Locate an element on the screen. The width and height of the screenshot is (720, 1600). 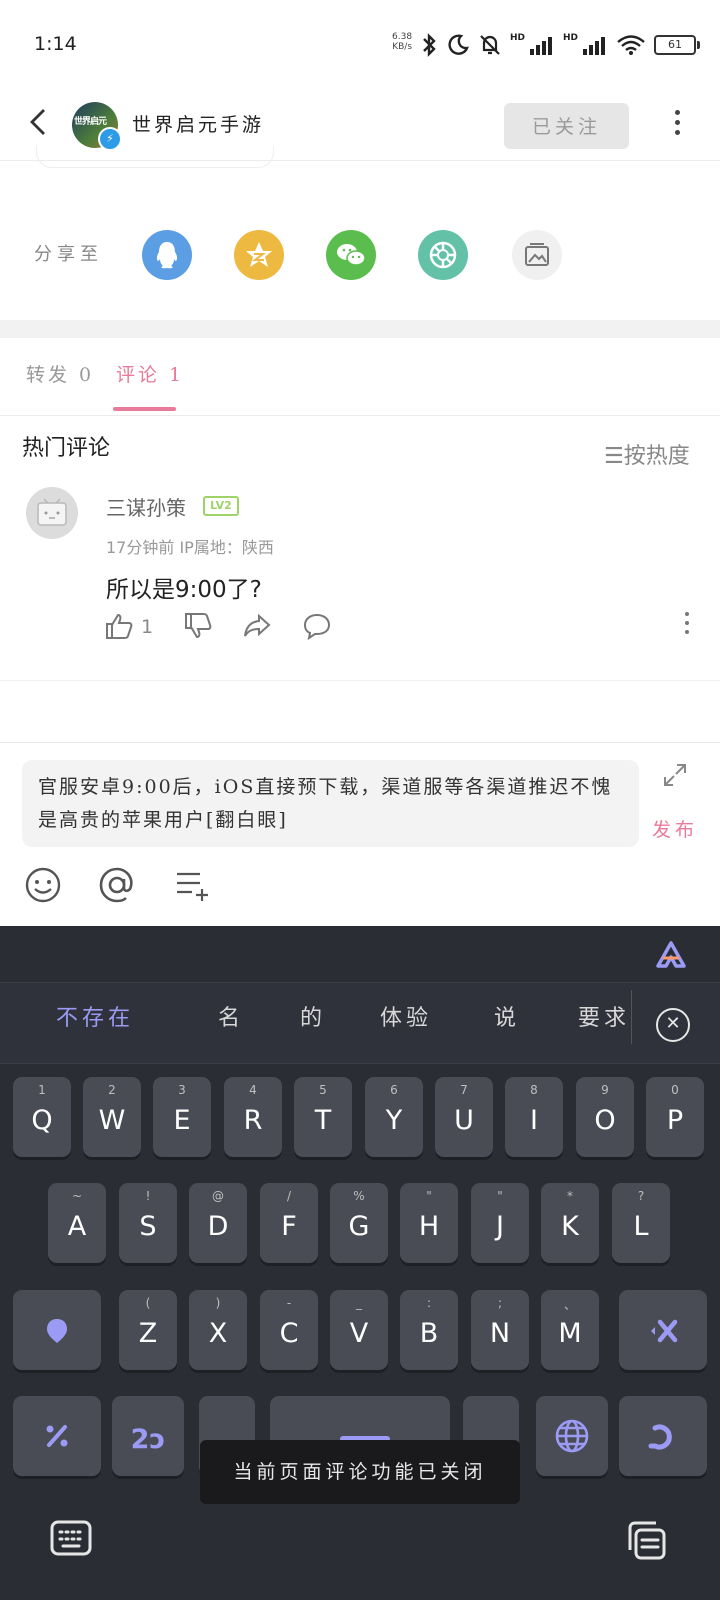
key-t: 5T is located at coordinates (323, 1117).